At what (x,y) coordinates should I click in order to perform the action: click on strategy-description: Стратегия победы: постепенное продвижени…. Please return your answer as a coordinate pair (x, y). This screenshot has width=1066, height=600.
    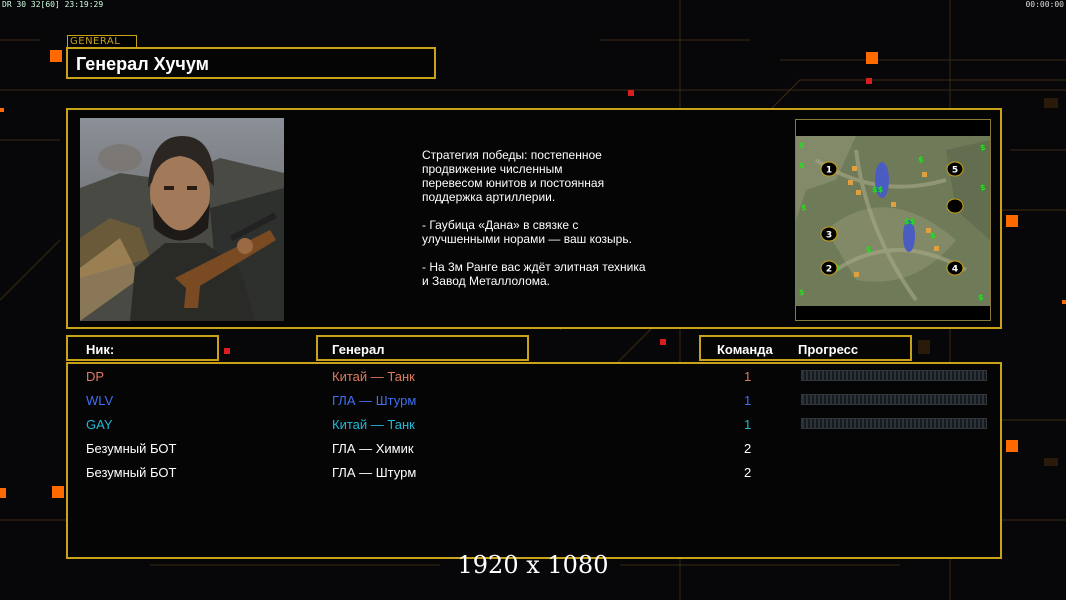
    Looking at the image, I should click on (534, 218).